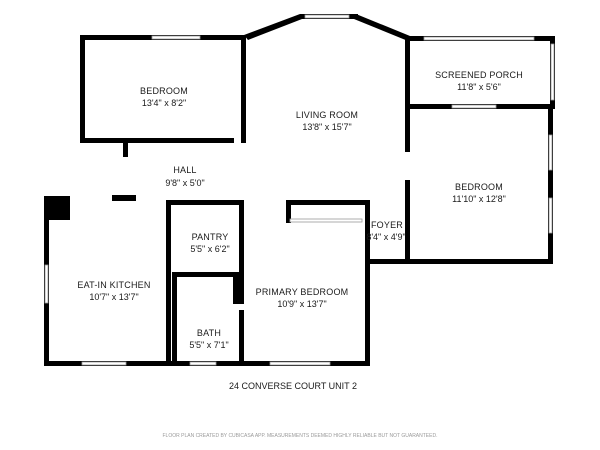 The width and height of the screenshot is (600, 450). What do you see at coordinates (210, 237) in the screenshot?
I see `room-name-pantry: PANTRY` at bounding box center [210, 237].